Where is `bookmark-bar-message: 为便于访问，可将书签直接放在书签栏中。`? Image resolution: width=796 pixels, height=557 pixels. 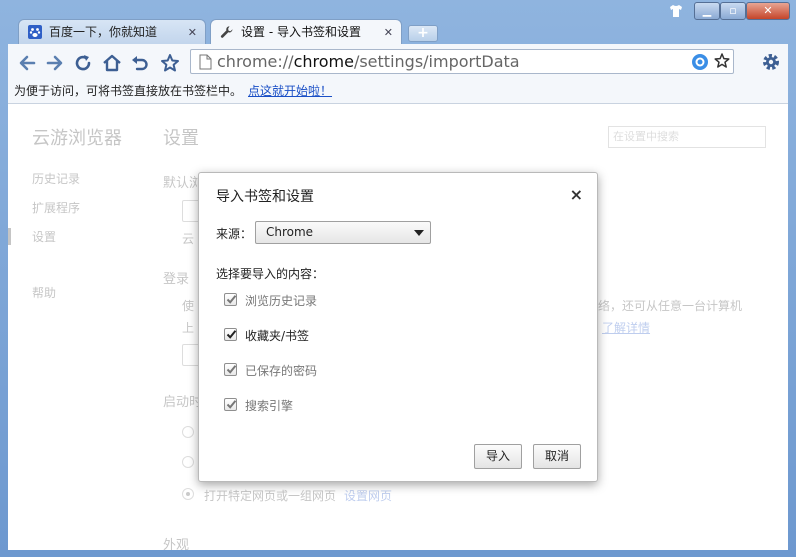
bookmark-bar-message: 为便于访问，可将书签直接放在书签栏中。 is located at coordinates (128, 91).